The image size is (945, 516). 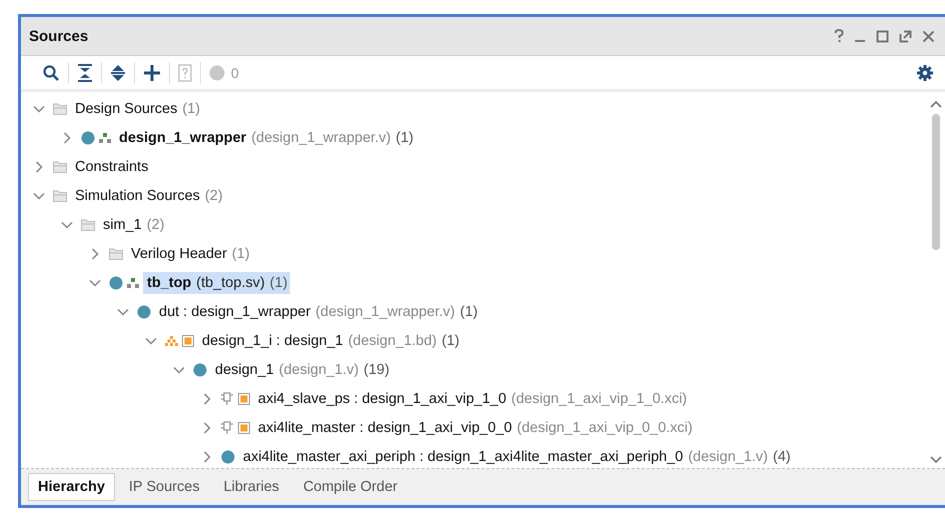 I want to click on node-name: axi4lite_master_axi_periph, so click(x=327, y=457).